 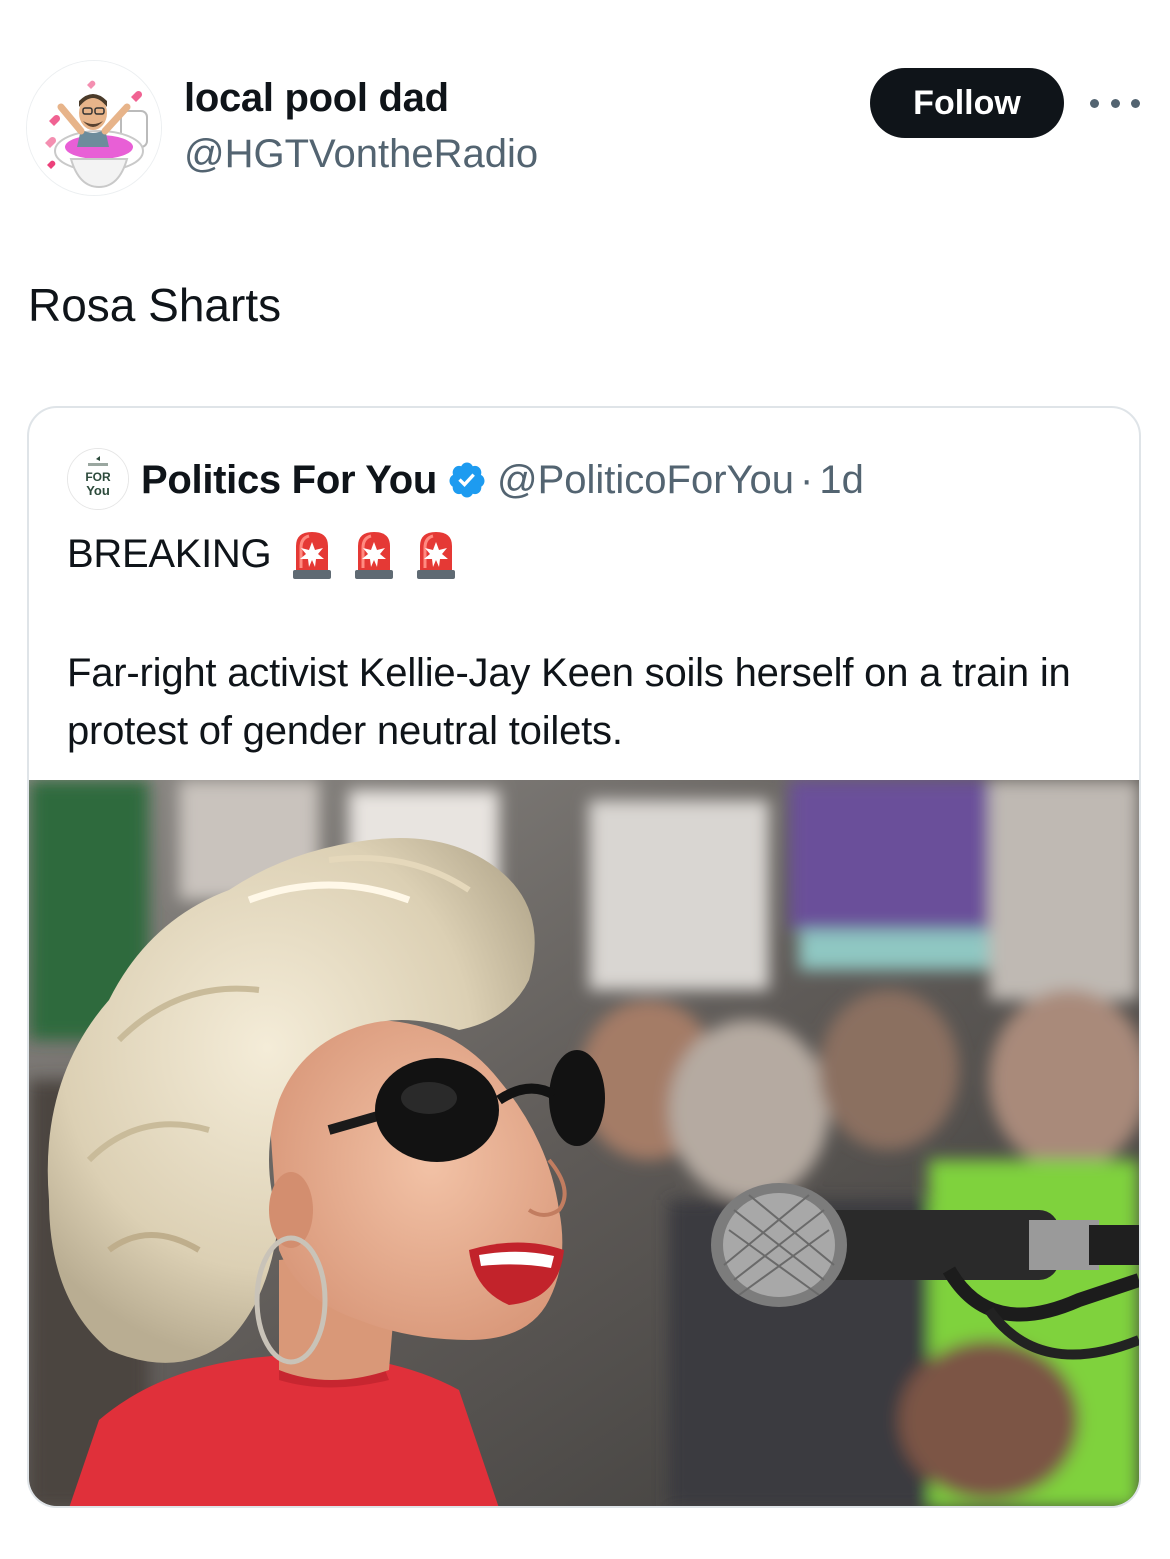 I want to click on quote-author-avatar: FOR You, so click(x=98, y=479).